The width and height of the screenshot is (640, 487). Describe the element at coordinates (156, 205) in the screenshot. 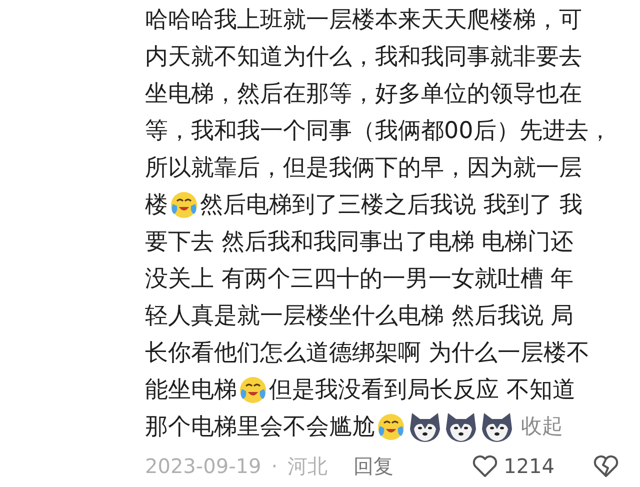

I see `comment-text: 楼` at that location.